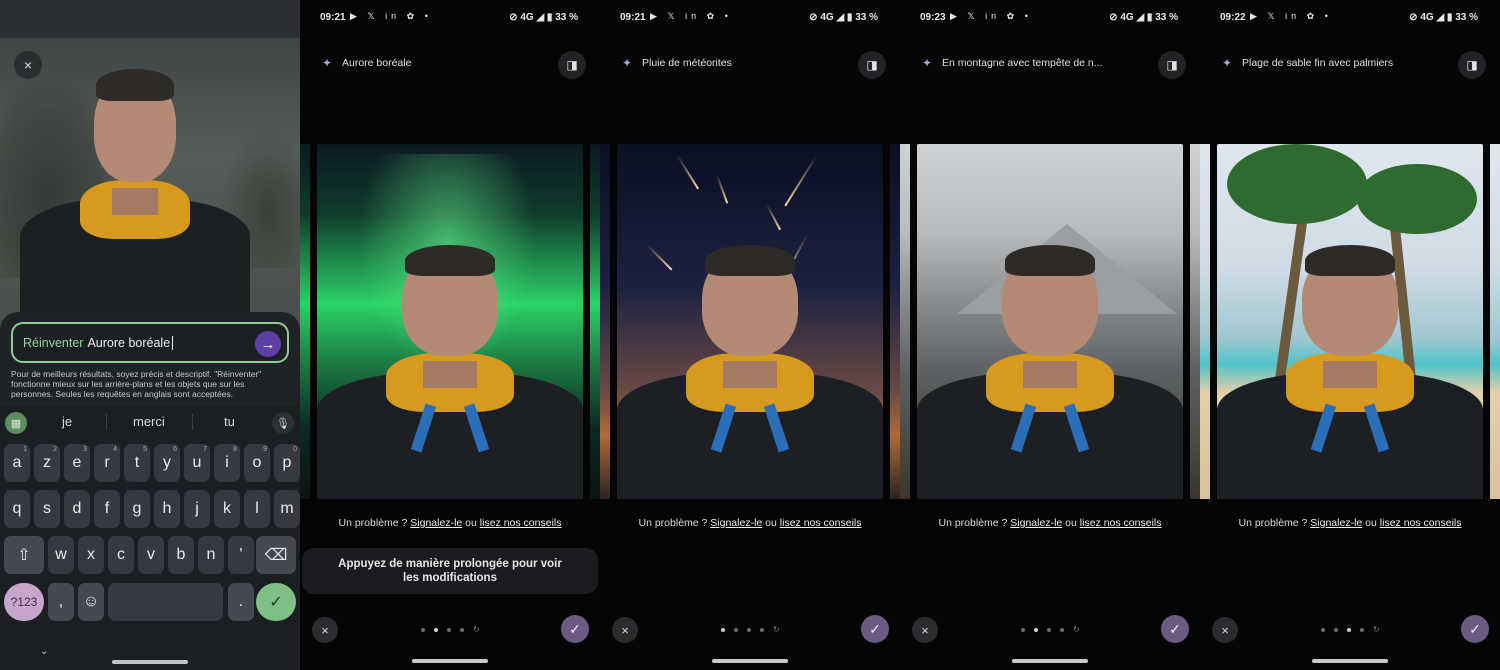 The height and width of the screenshot is (670, 1500). I want to click on emoji-key-icon: ☺, so click(91, 602).